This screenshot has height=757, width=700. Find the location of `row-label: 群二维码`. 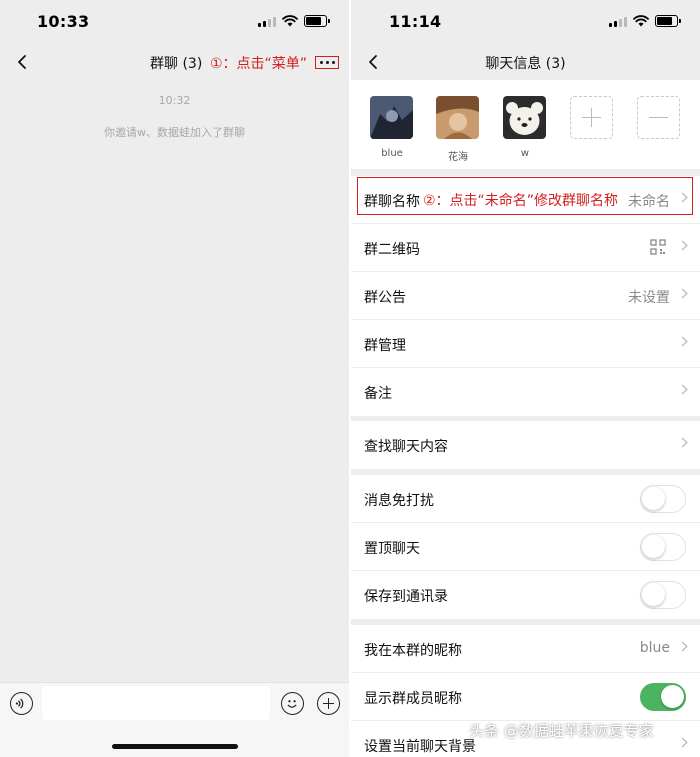

row-label: 群二维码 is located at coordinates (392, 250).